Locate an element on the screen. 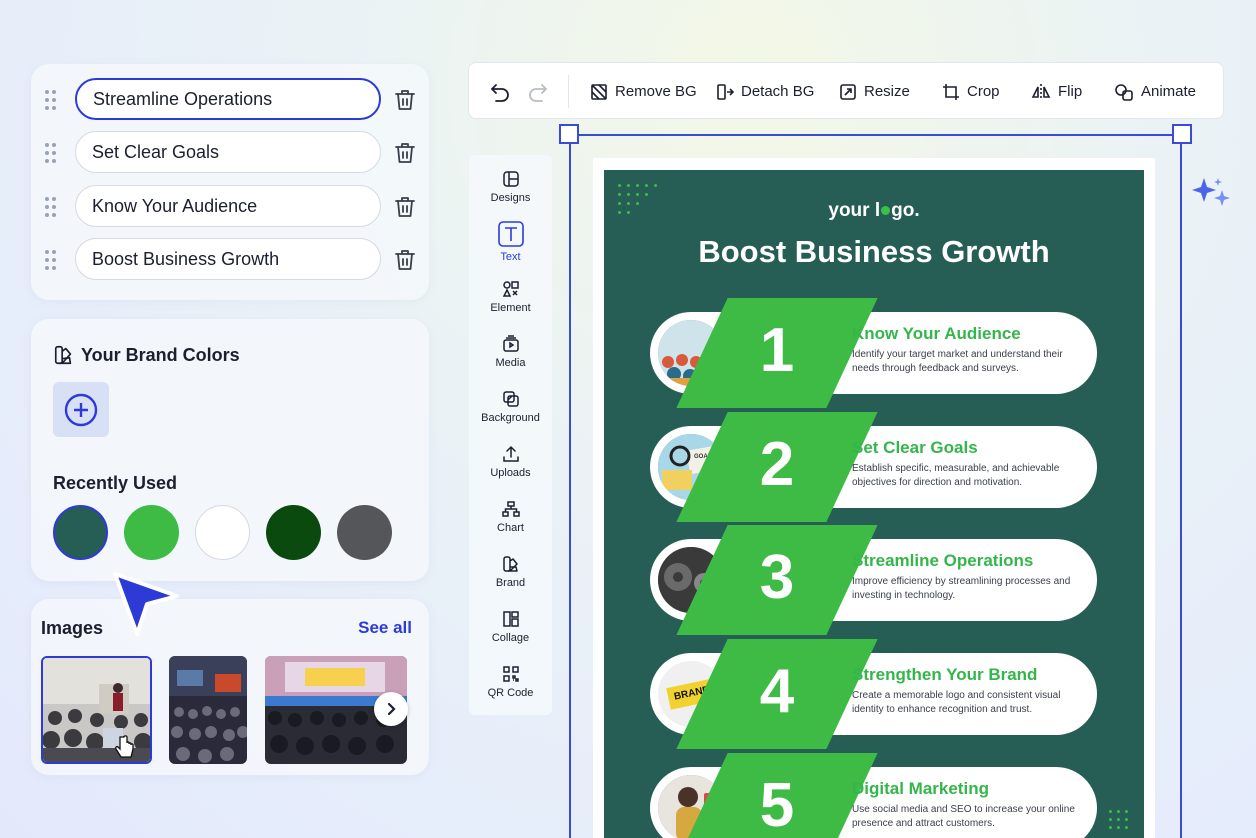 The image size is (1256, 838). animate-button: Animate is located at coordinates (1155, 91).